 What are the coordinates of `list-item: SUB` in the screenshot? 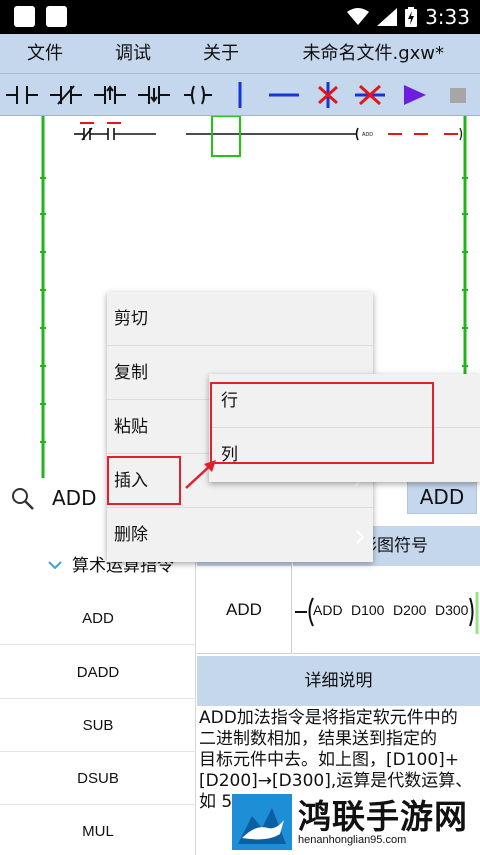 It's located at (98, 725).